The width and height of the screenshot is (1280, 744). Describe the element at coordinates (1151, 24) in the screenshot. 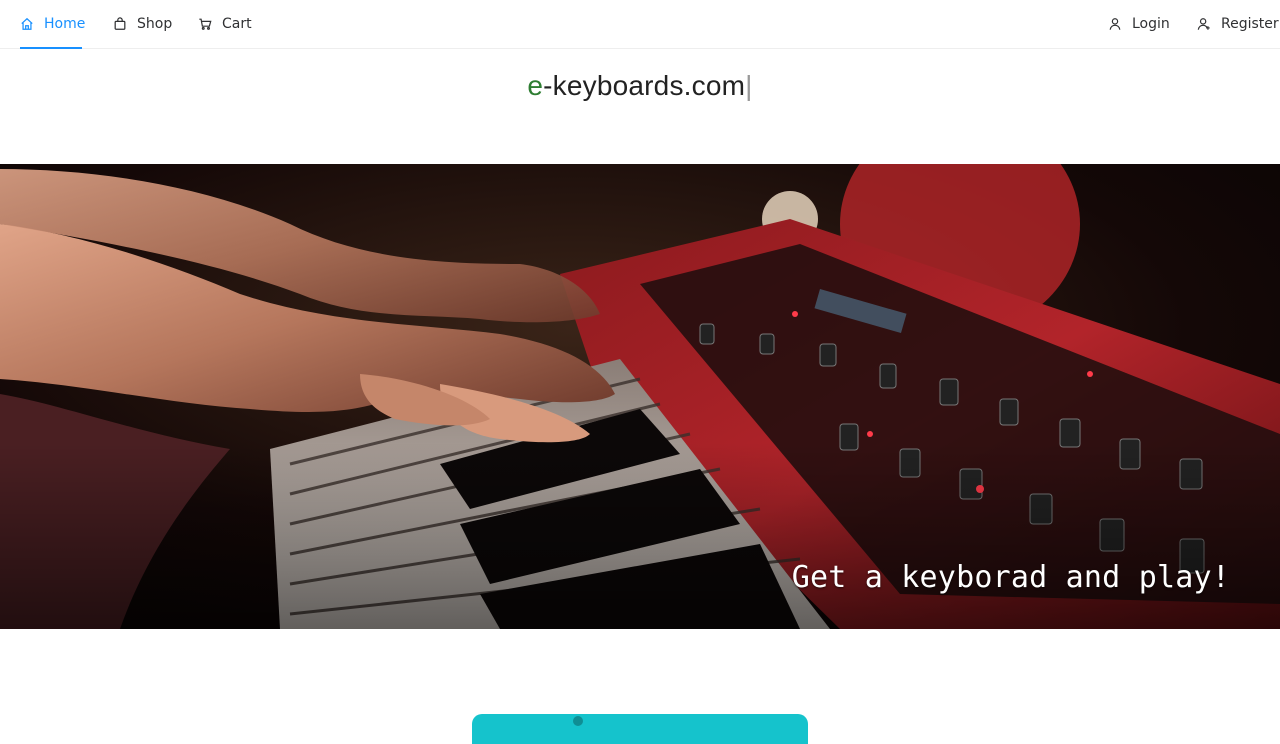

I see `nav-login-label: Login` at that location.